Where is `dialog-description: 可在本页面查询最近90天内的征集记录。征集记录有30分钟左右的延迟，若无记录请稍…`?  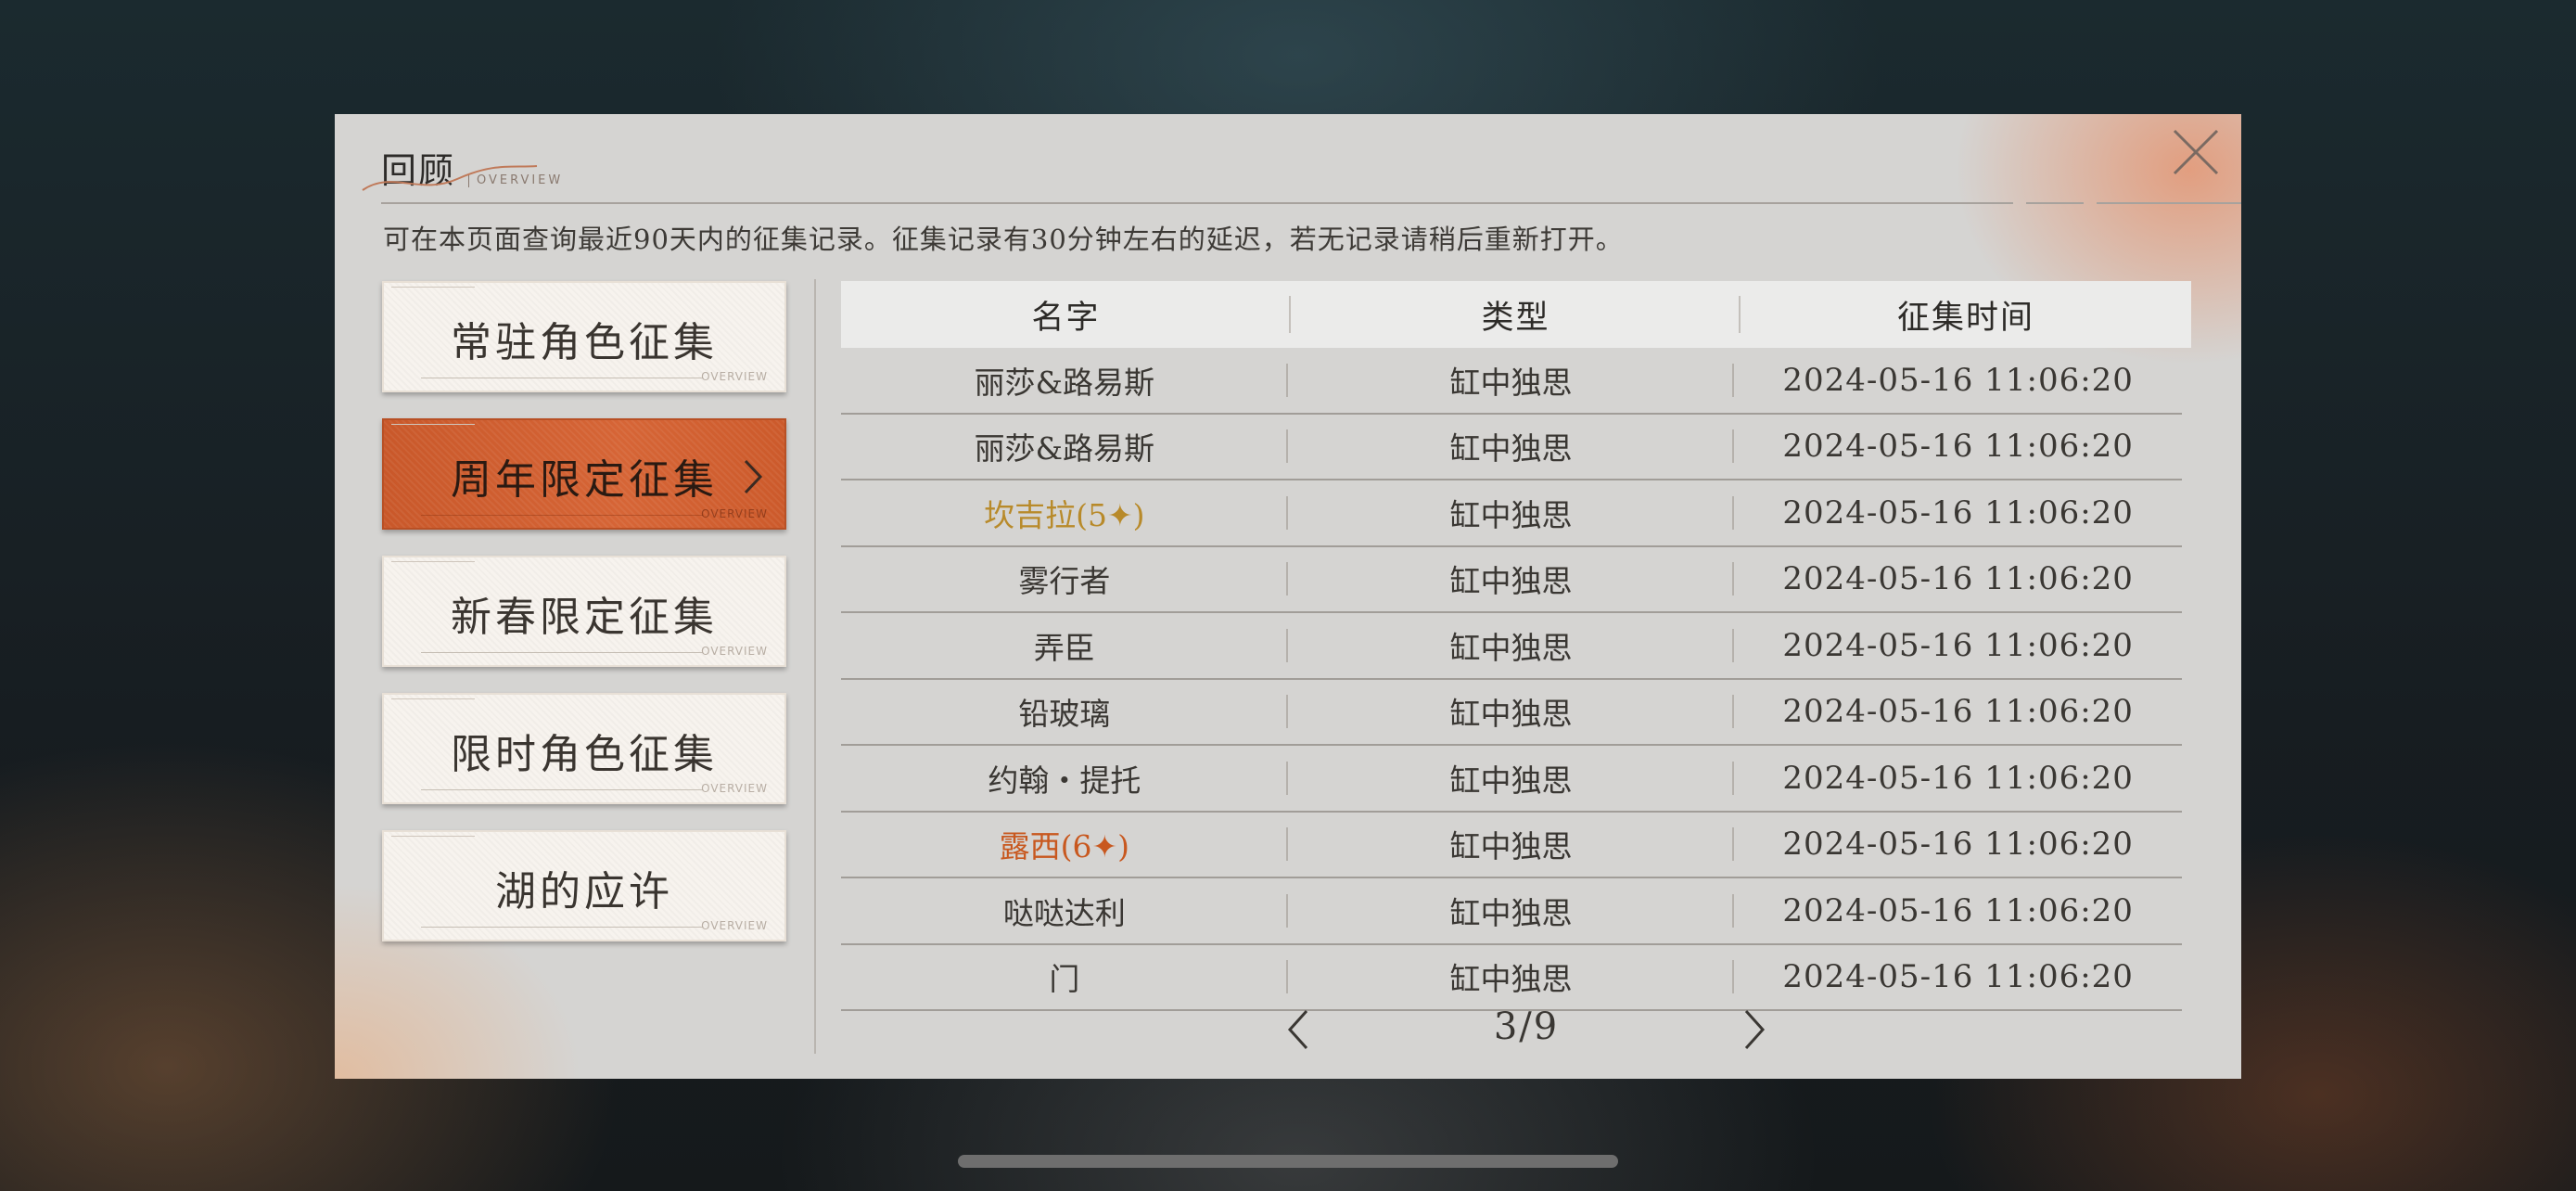 dialog-description: 可在本页面查询最近90天内的征集记录。征集记录有30分钟左右的延迟，若无记录请稍… is located at coordinates (1004, 239).